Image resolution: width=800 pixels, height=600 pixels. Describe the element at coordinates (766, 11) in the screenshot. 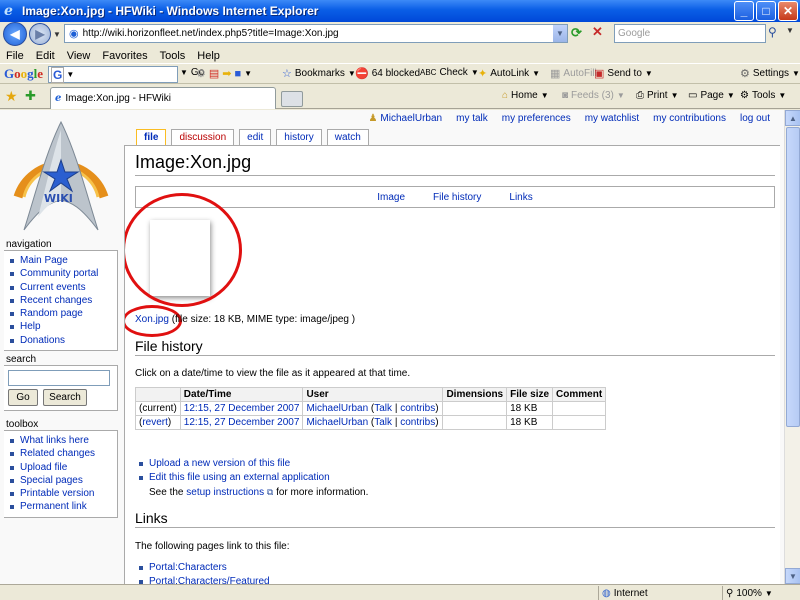

I see `maximize-button: □` at that location.